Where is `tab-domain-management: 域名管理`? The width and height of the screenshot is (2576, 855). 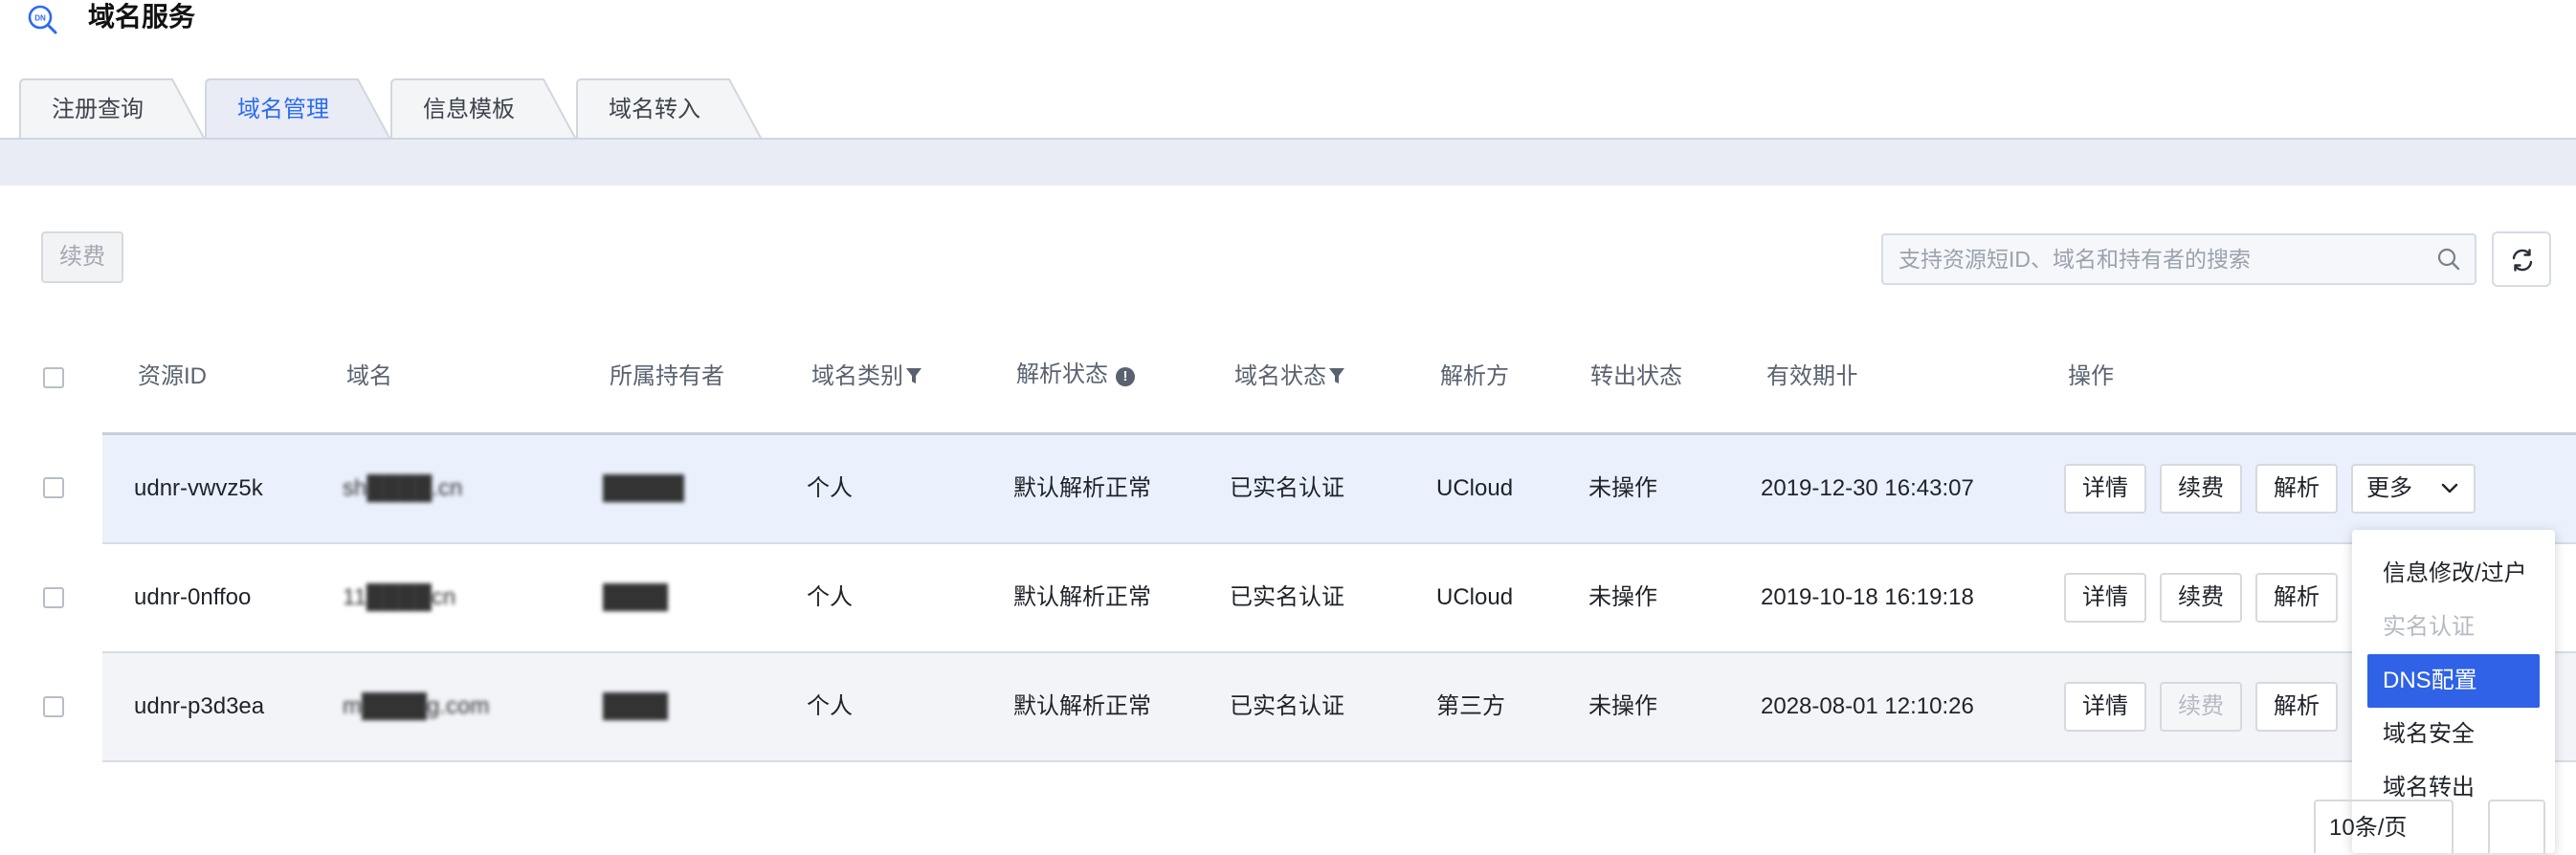
tab-domain-management: 域名管理 is located at coordinates (308, 109).